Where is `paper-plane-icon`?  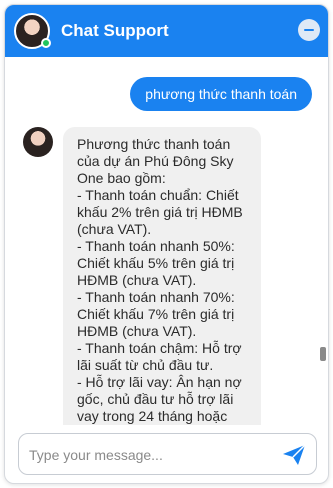 paper-plane-icon is located at coordinates (294, 454).